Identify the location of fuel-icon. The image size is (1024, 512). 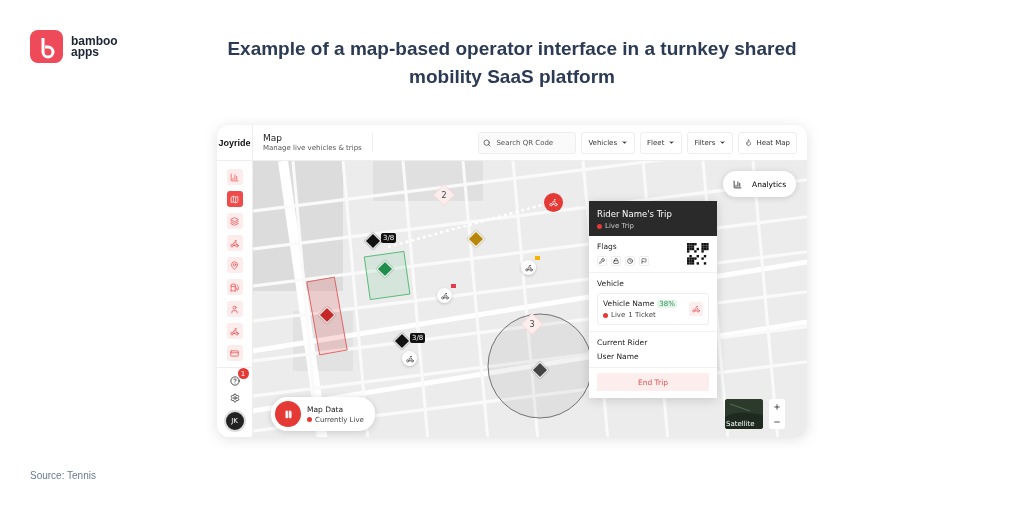
(234, 287).